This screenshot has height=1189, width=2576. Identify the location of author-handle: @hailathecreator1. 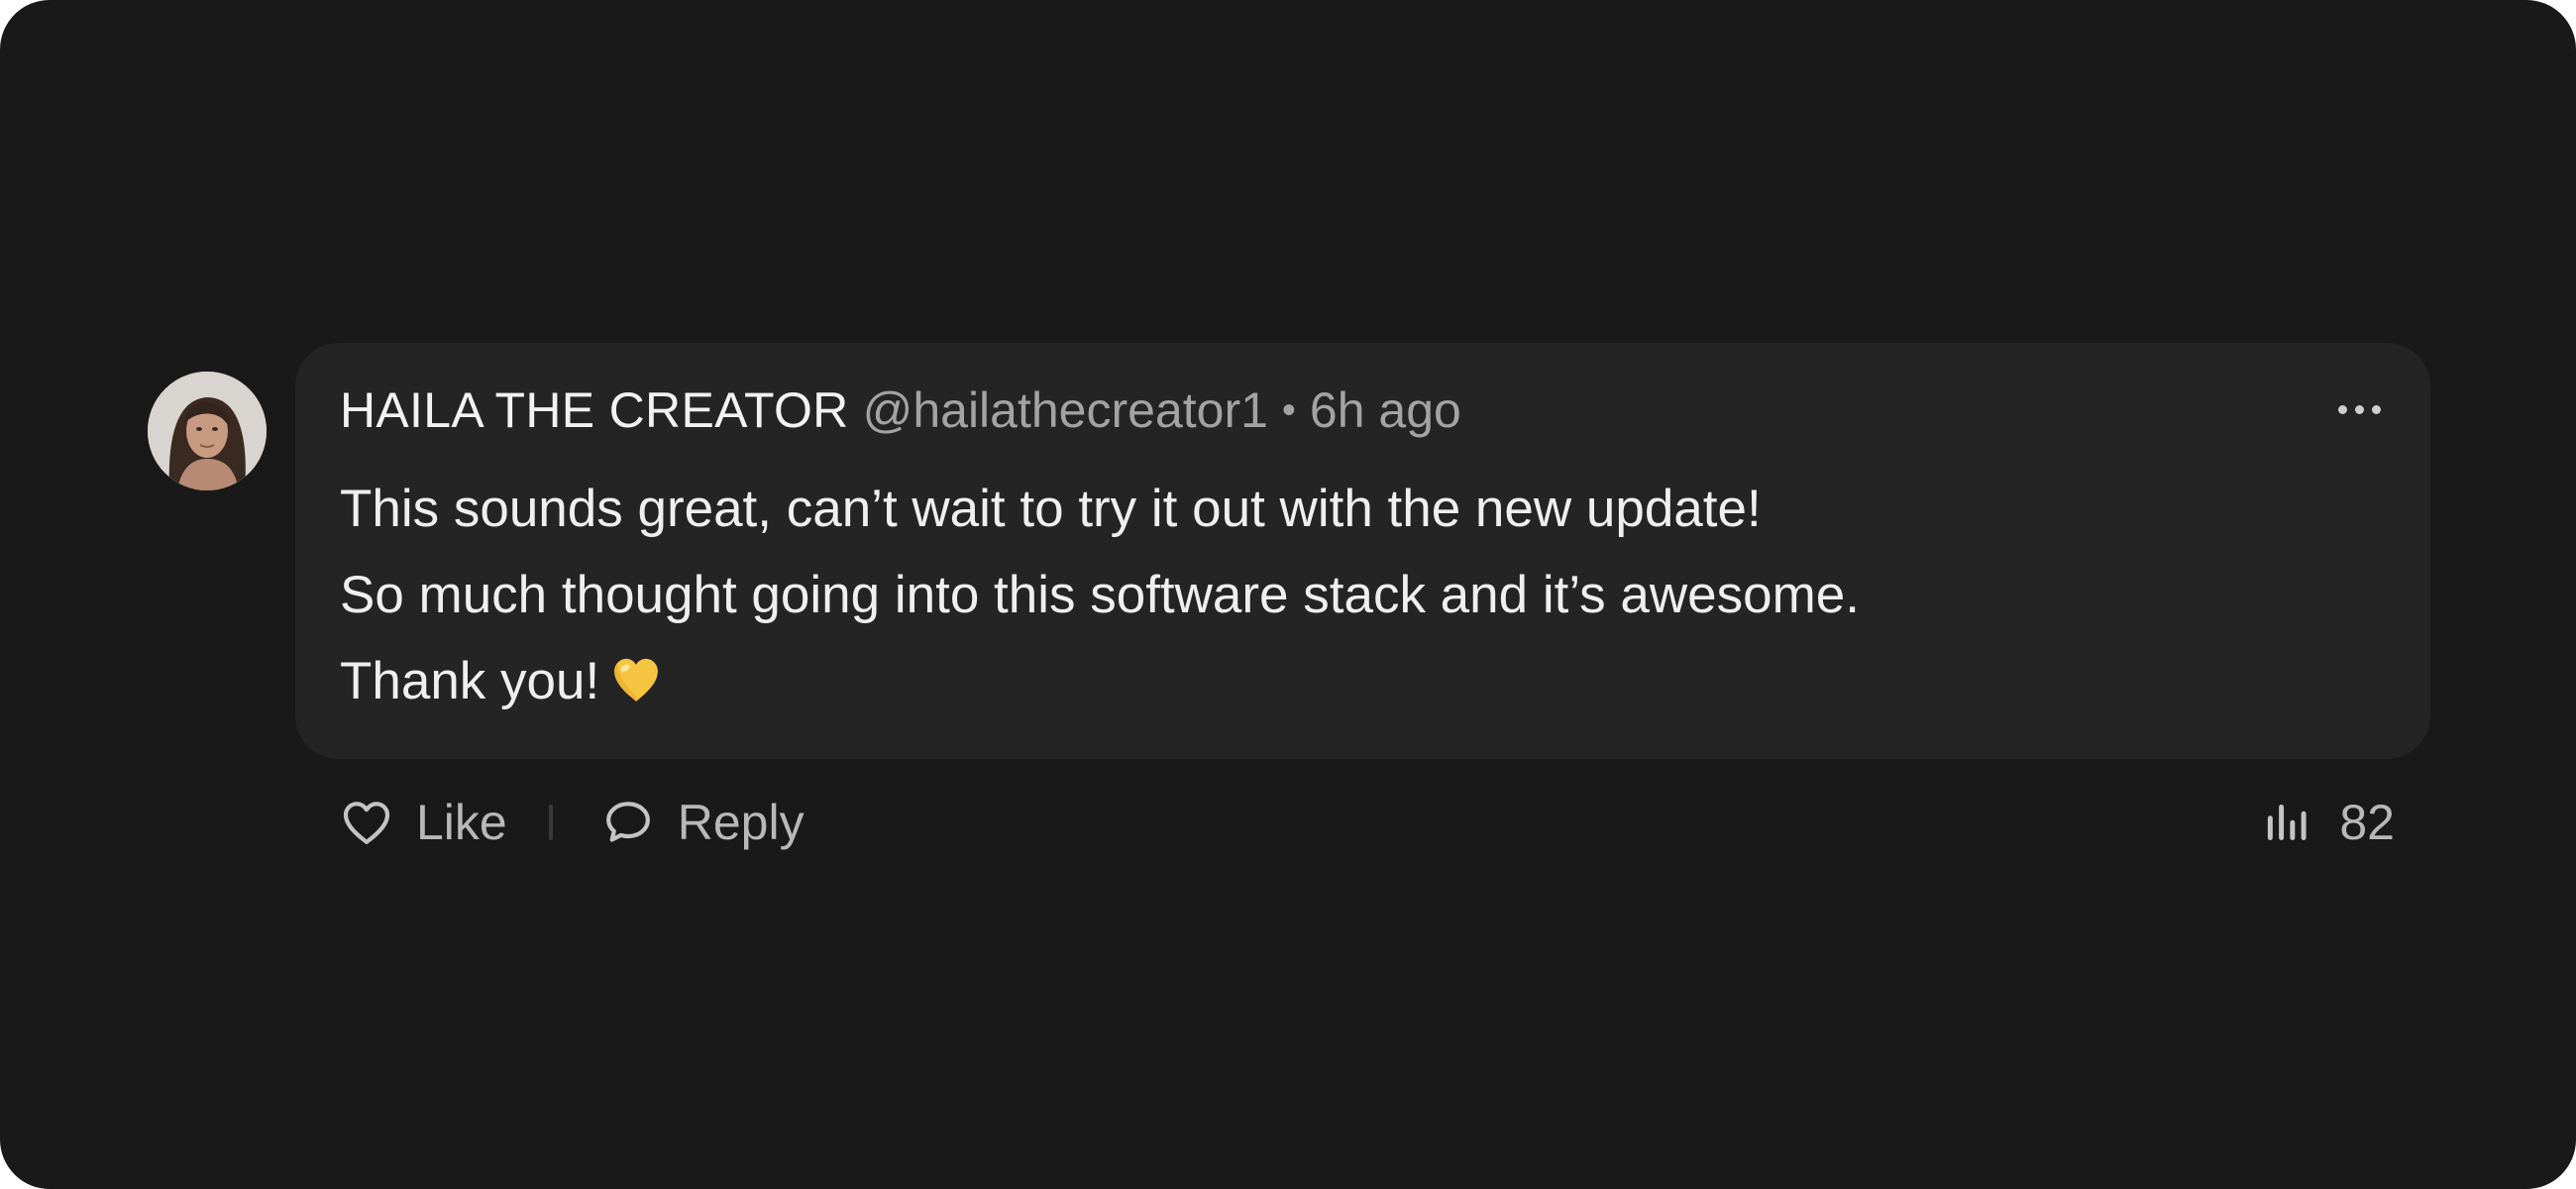
(1065, 410).